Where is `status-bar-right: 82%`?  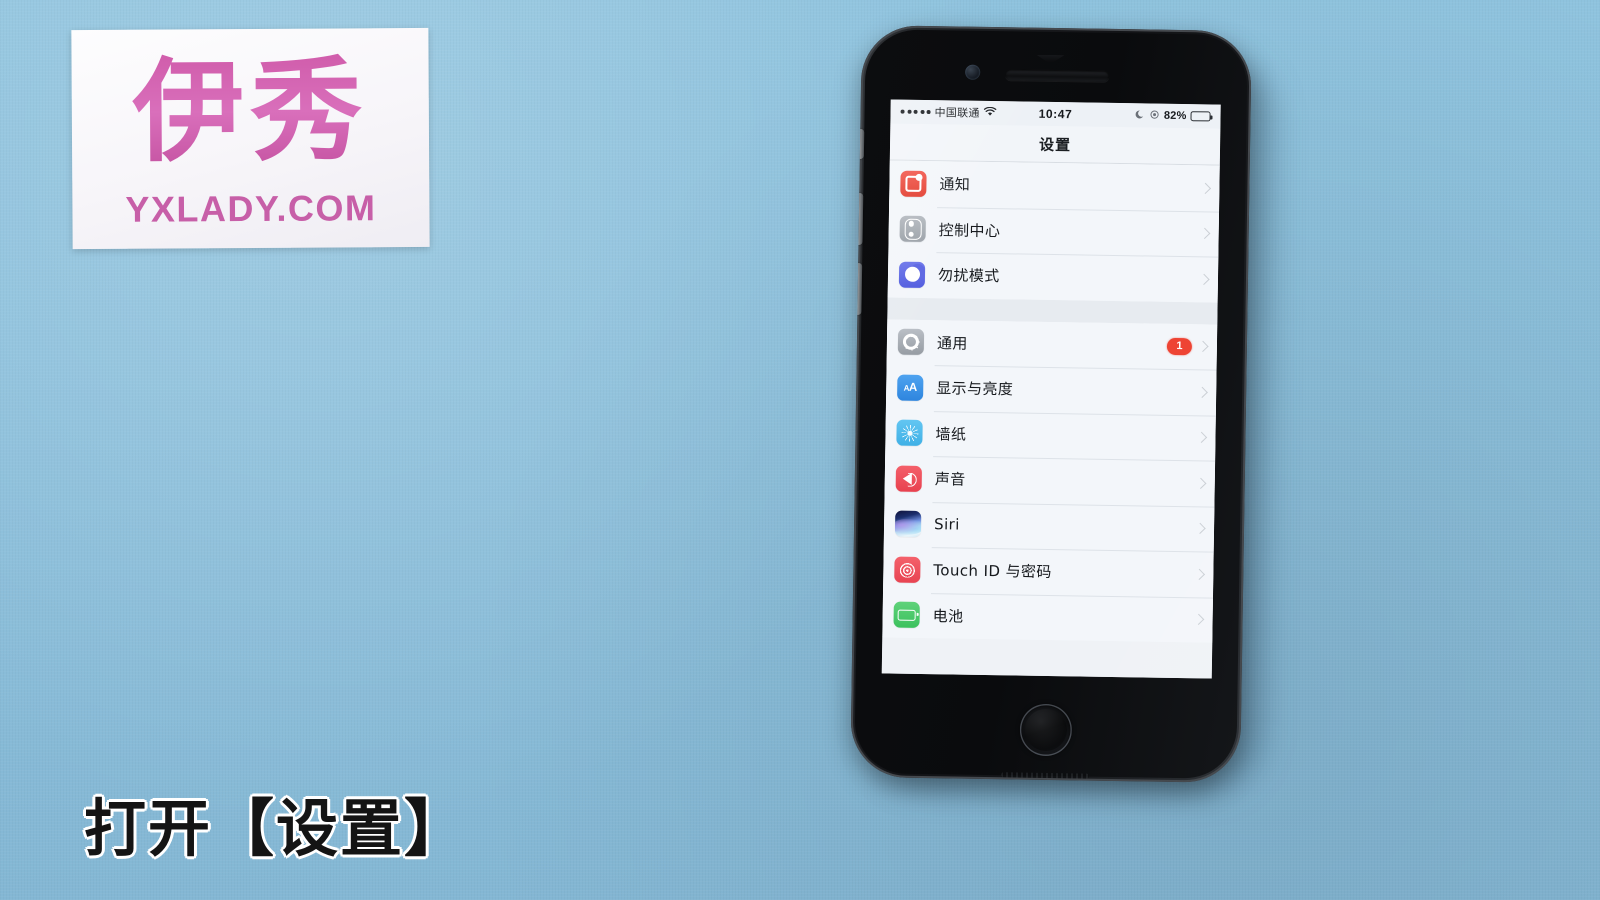 status-bar-right: 82% is located at coordinates (1174, 116).